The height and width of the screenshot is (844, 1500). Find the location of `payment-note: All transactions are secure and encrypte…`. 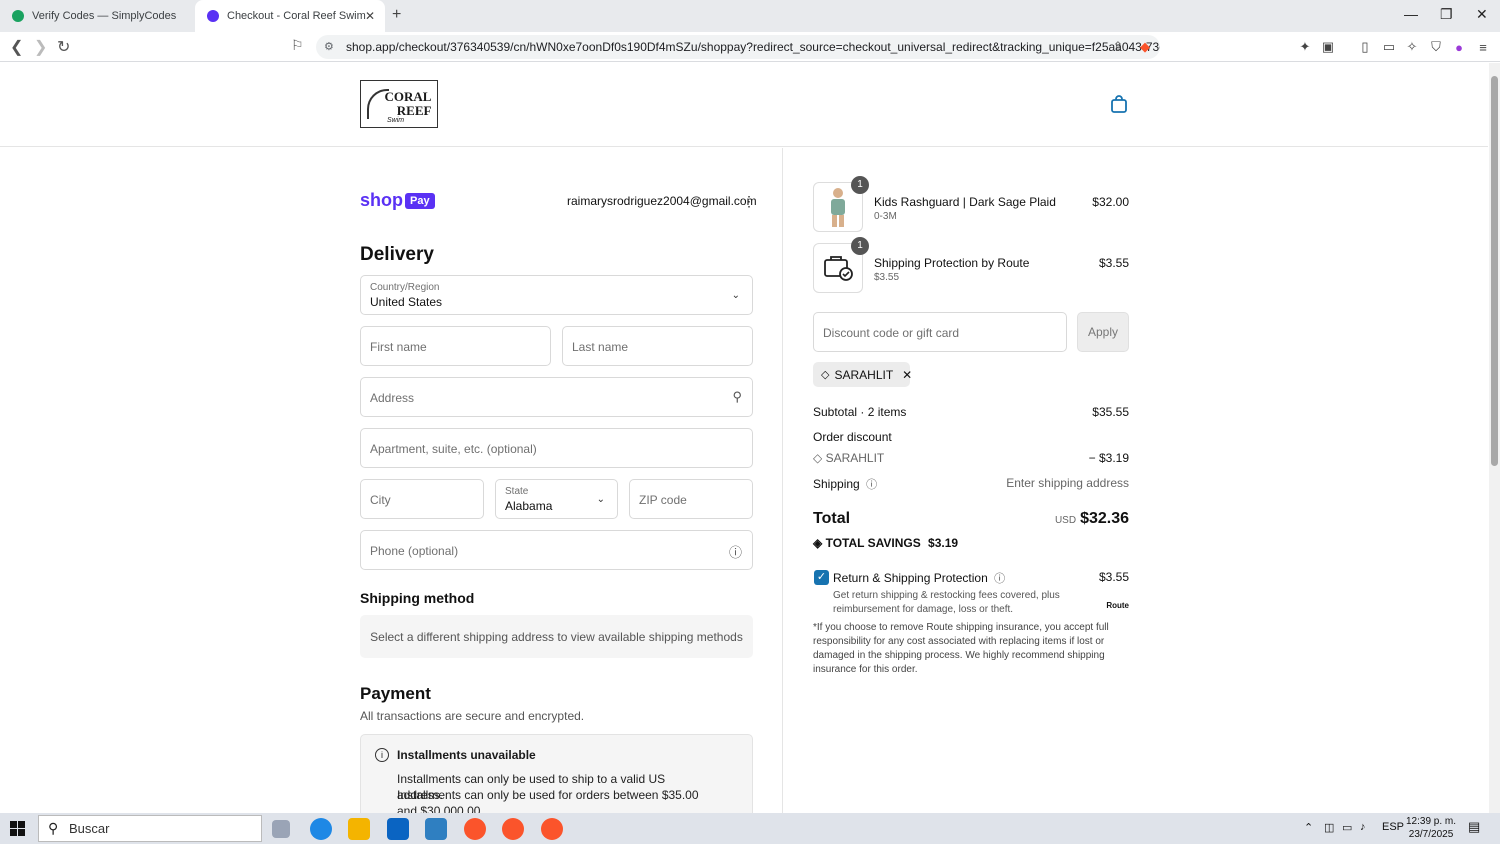

payment-note: All transactions are secure and encrypte… is located at coordinates (472, 716).